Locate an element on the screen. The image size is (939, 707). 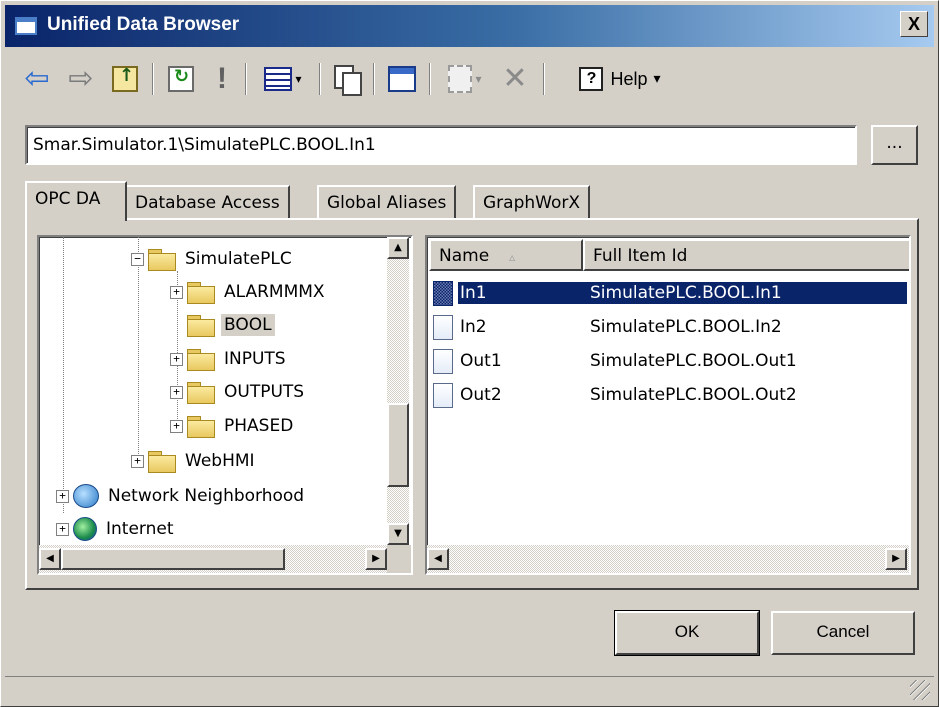
item-full-id: SimulatePLC.BOOL.In2 is located at coordinates (686, 327).